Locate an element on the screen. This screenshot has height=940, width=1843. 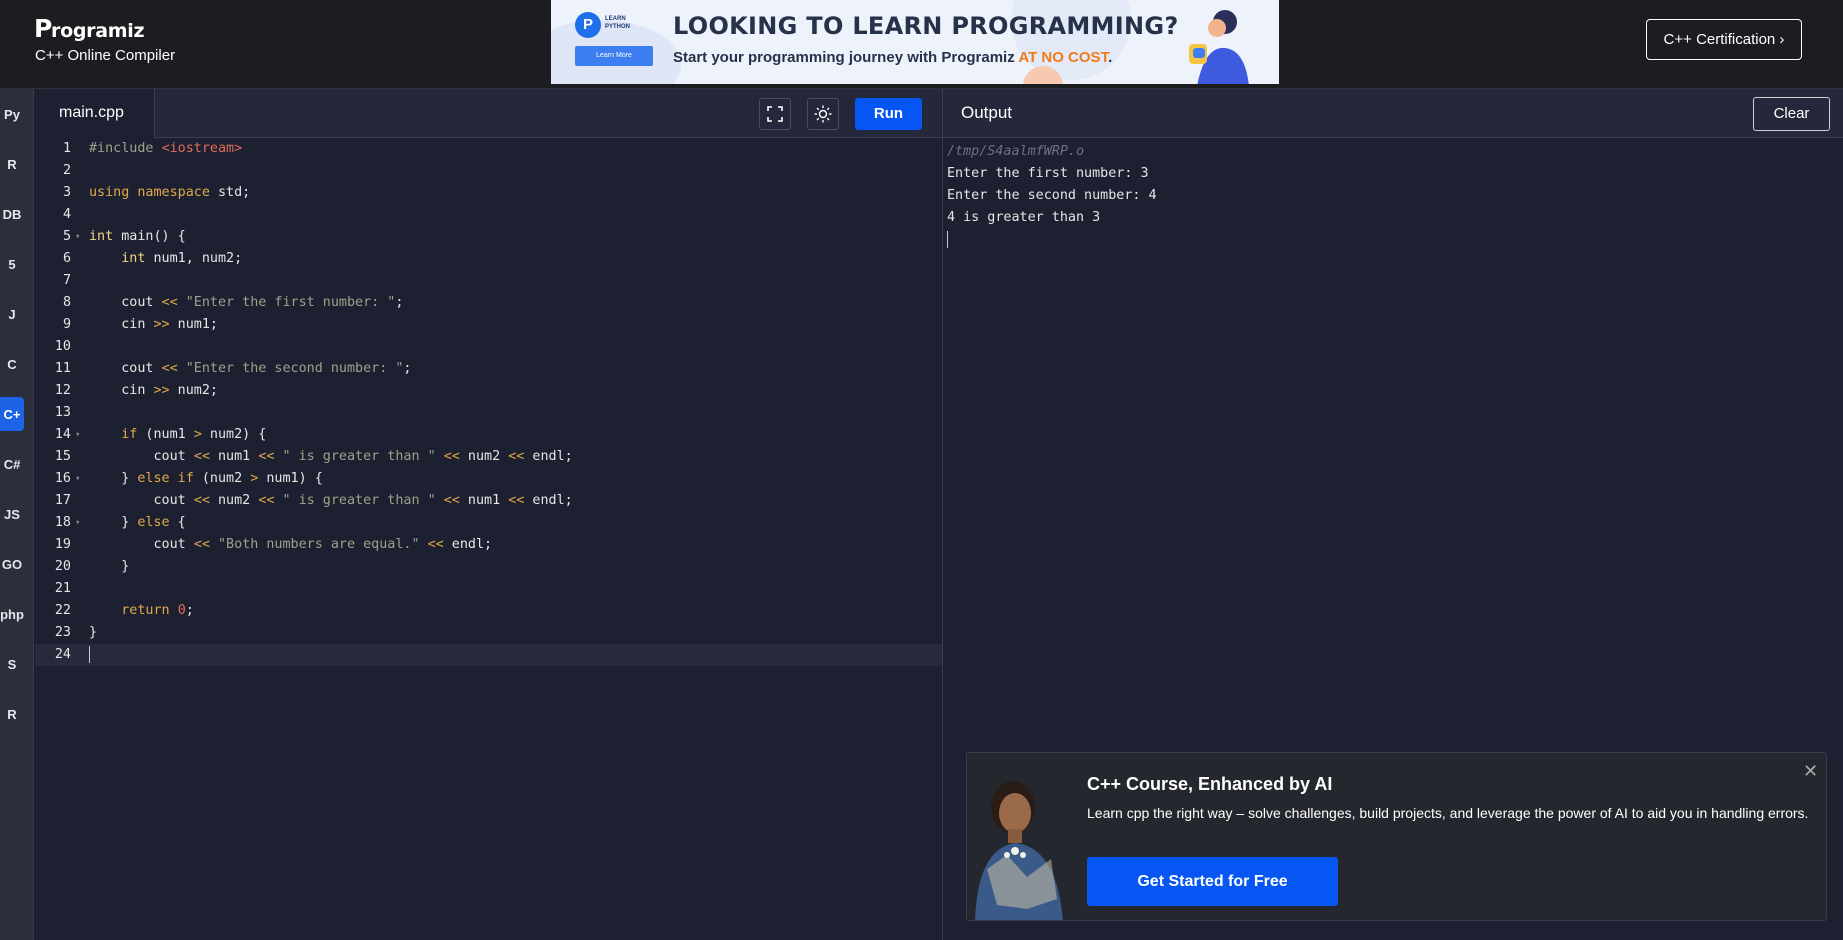
line-number: 19 is located at coordinates (62, 544).